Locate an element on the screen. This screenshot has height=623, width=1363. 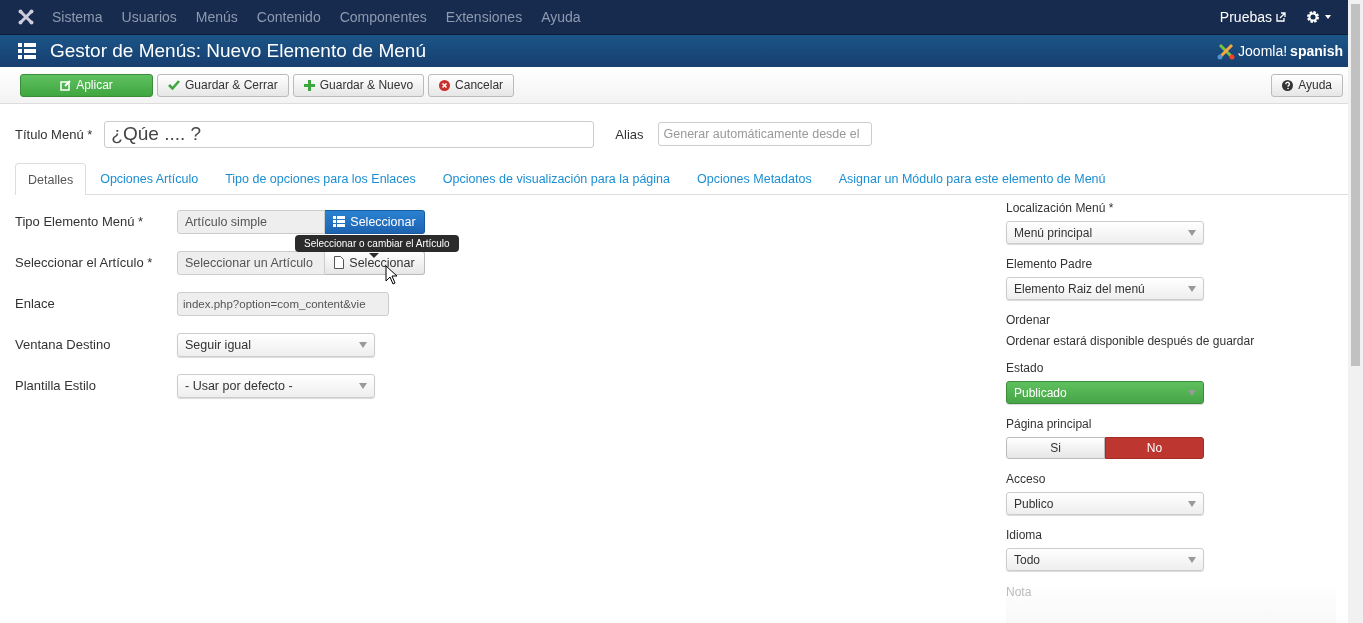
help-button: Ayuda is located at coordinates (1307, 85).